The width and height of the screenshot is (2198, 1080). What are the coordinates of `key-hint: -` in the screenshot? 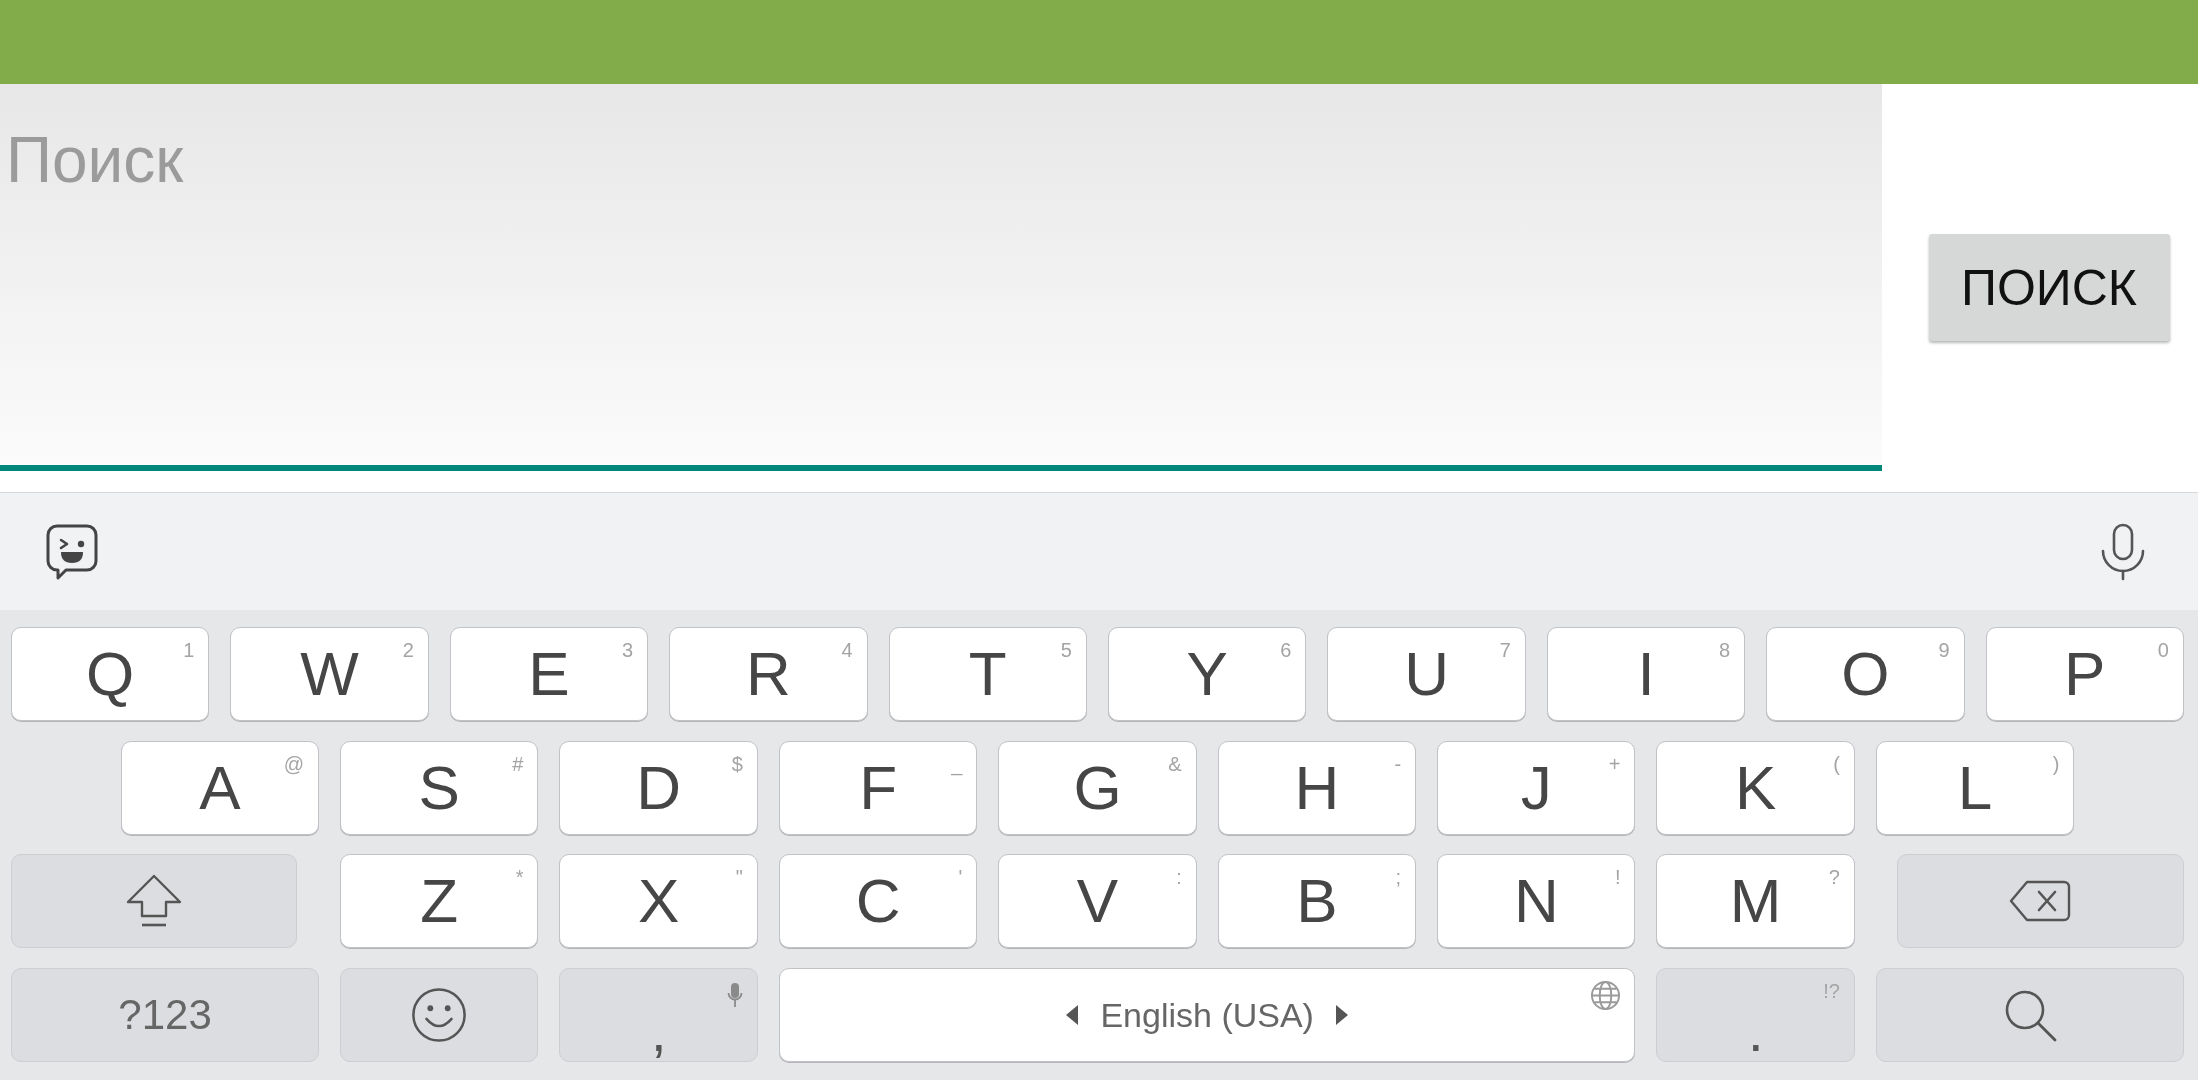 It's located at (1398, 763).